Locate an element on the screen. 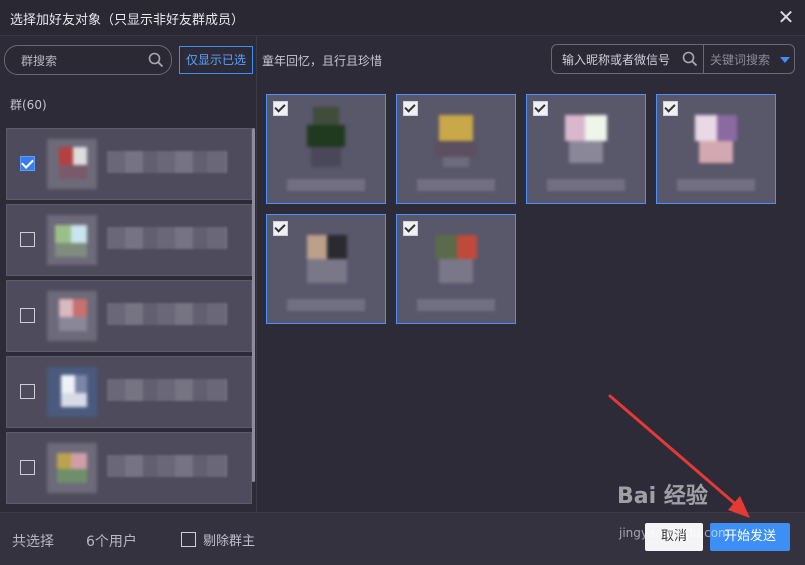  group-count-label: 群(60) is located at coordinates (28, 105).